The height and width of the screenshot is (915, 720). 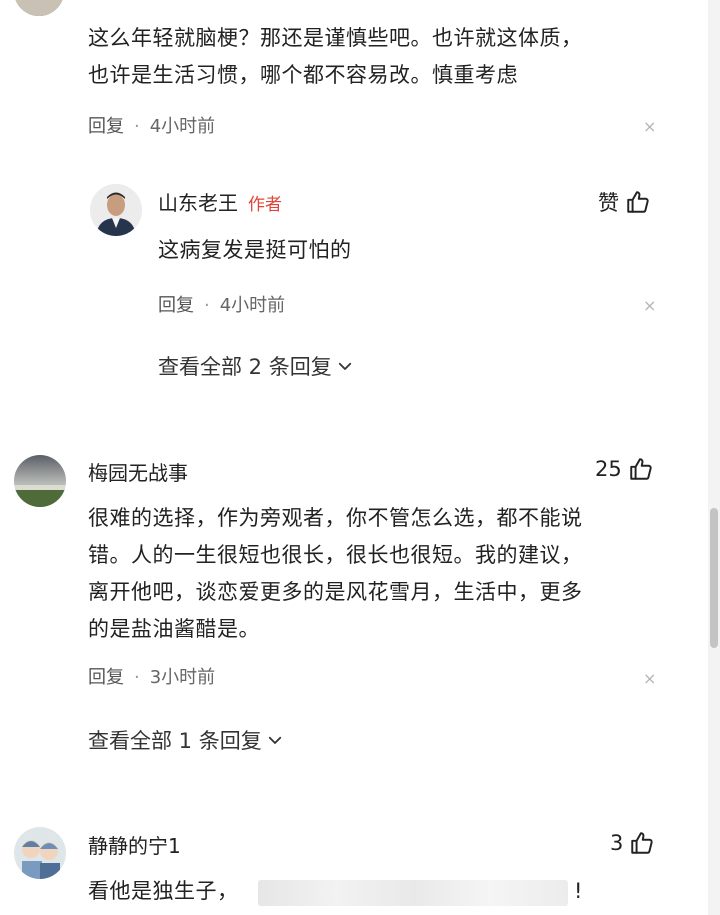 I want to click on reply-meta: 回复 · 4小时前, so click(x=221, y=304).